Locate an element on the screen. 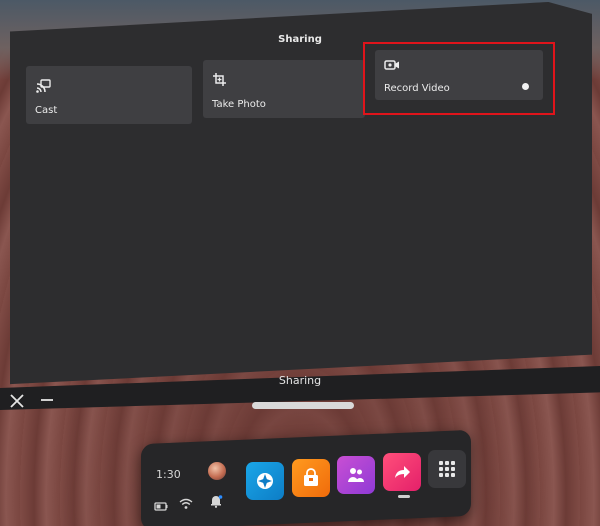  take-photo-tile: Take Photo is located at coordinates (284, 89).